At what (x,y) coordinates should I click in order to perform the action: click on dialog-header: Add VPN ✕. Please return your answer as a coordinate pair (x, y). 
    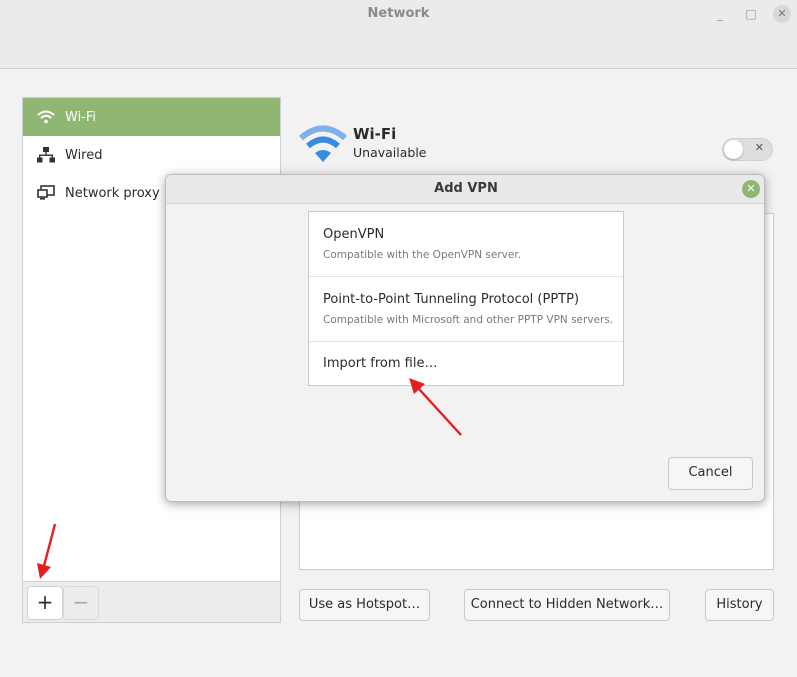
    Looking at the image, I should click on (465, 189).